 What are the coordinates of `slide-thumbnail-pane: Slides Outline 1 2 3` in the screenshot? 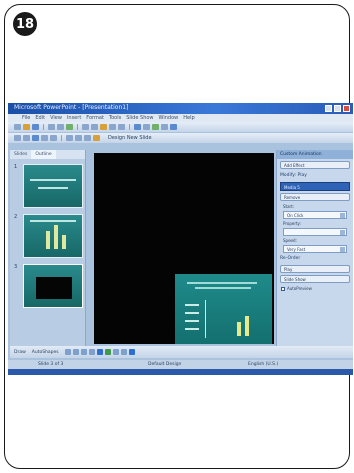 It's located at (48, 248).